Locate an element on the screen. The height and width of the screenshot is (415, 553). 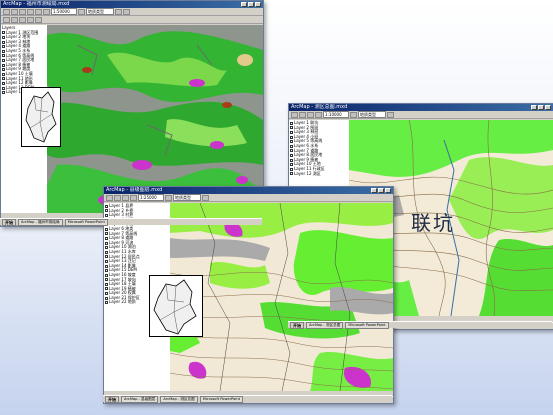
taskbar-item: ArcMap - 县级图层 is located at coordinates (140, 399).